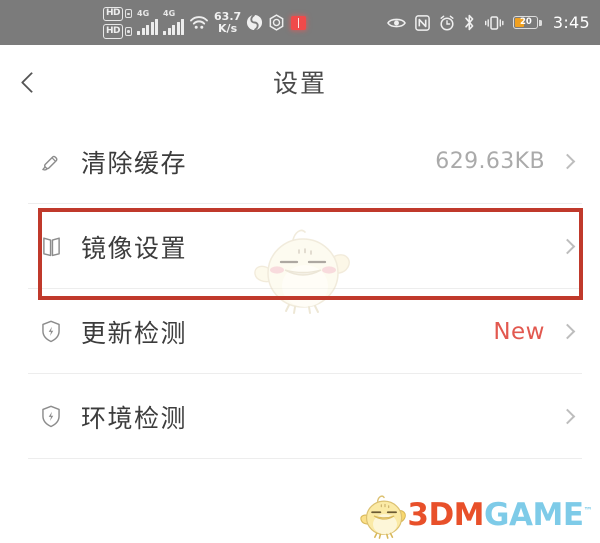 Image resolution: width=600 pixels, height=543 pixels. I want to click on logo-text-game: GAME, so click(534, 514).